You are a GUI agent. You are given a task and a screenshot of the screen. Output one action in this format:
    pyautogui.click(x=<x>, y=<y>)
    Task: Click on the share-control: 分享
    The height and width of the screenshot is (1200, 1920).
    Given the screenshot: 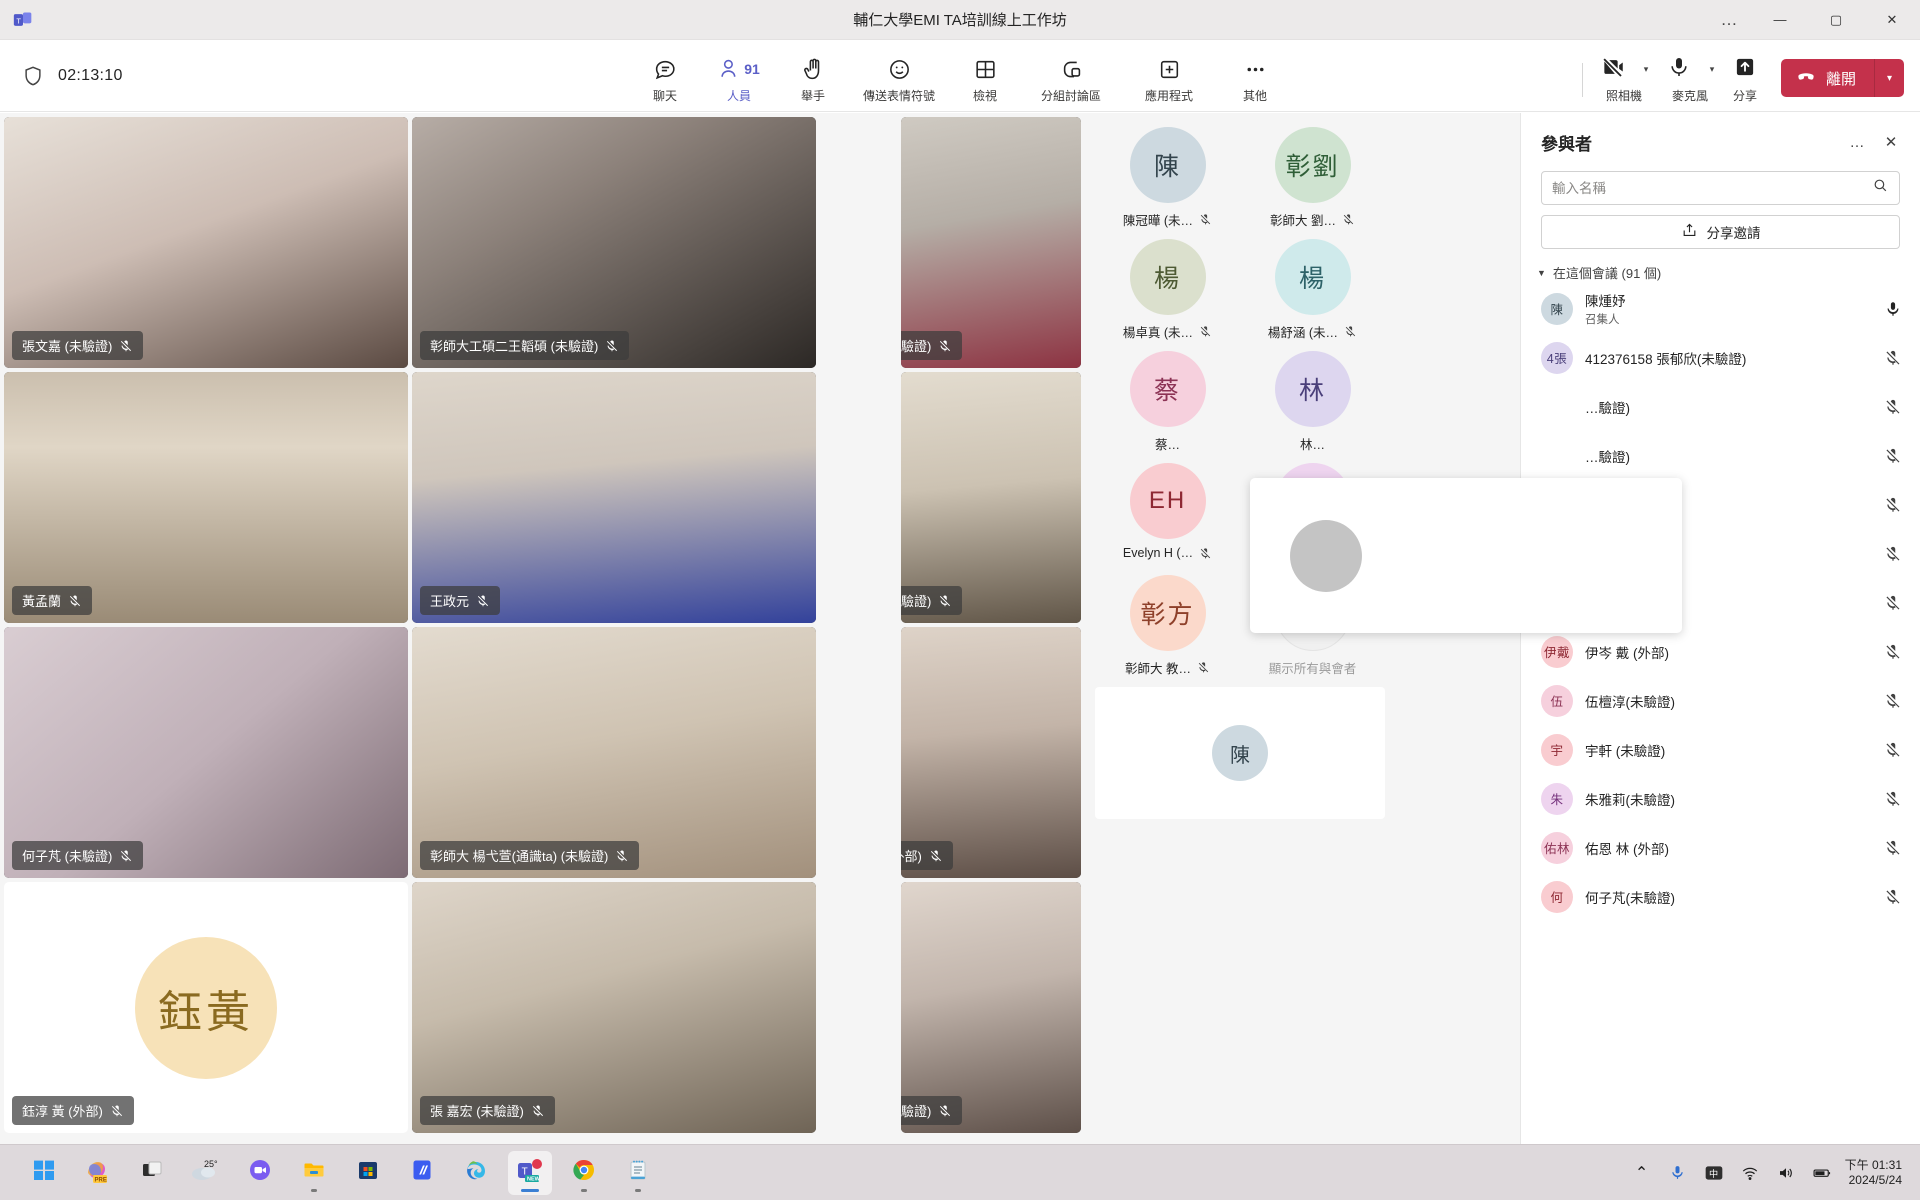 What is the action you would take?
    pyautogui.click(x=1745, y=82)
    